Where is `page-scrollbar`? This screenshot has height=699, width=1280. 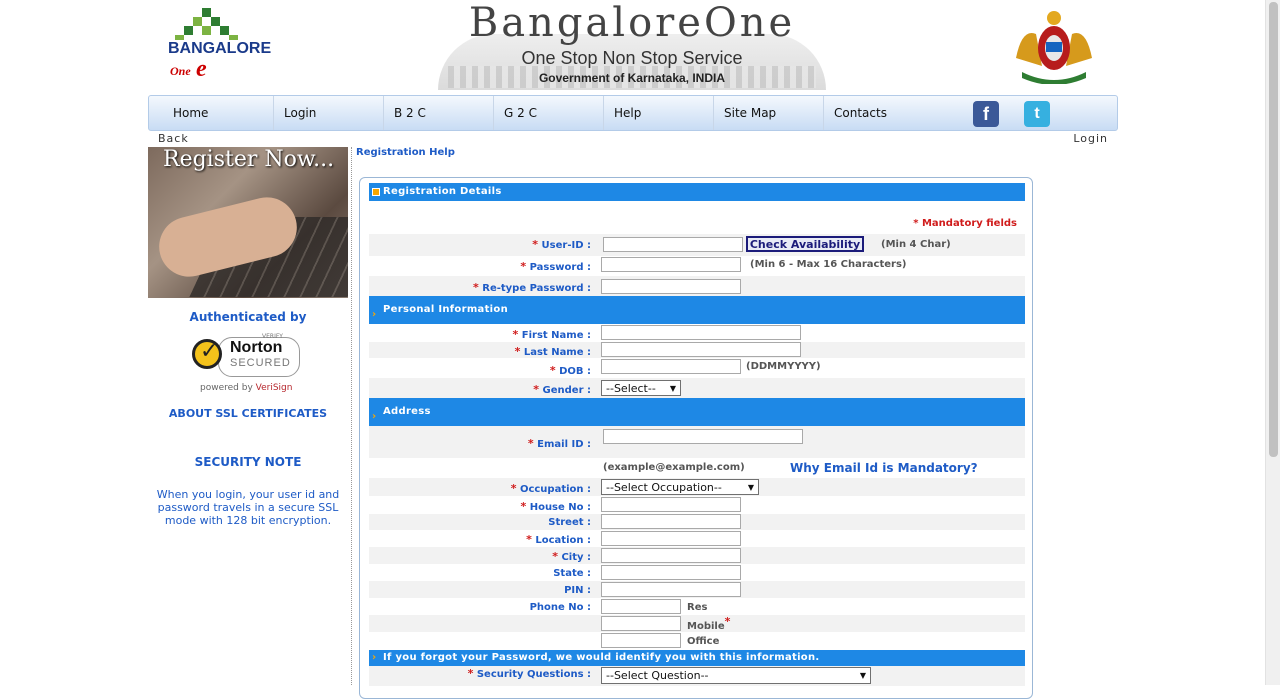
page-scrollbar is located at coordinates (1272, 342).